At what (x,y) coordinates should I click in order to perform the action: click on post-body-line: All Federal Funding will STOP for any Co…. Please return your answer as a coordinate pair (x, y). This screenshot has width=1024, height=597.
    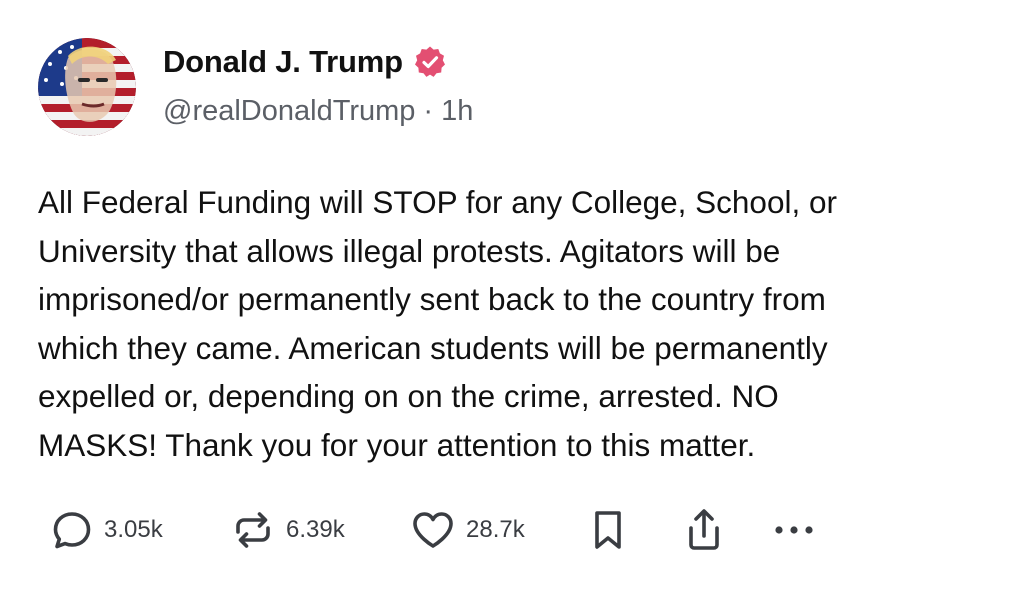
    Looking at the image, I should click on (437, 202).